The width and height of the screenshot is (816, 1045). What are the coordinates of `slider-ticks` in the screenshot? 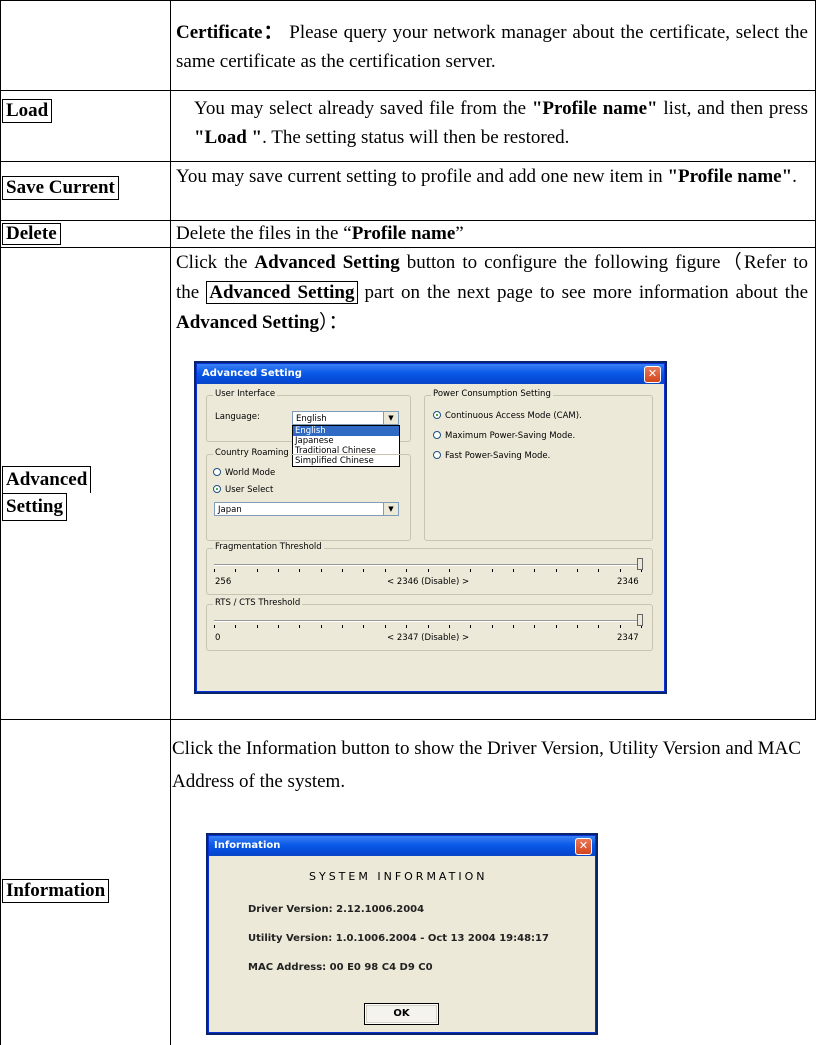 It's located at (428, 572).